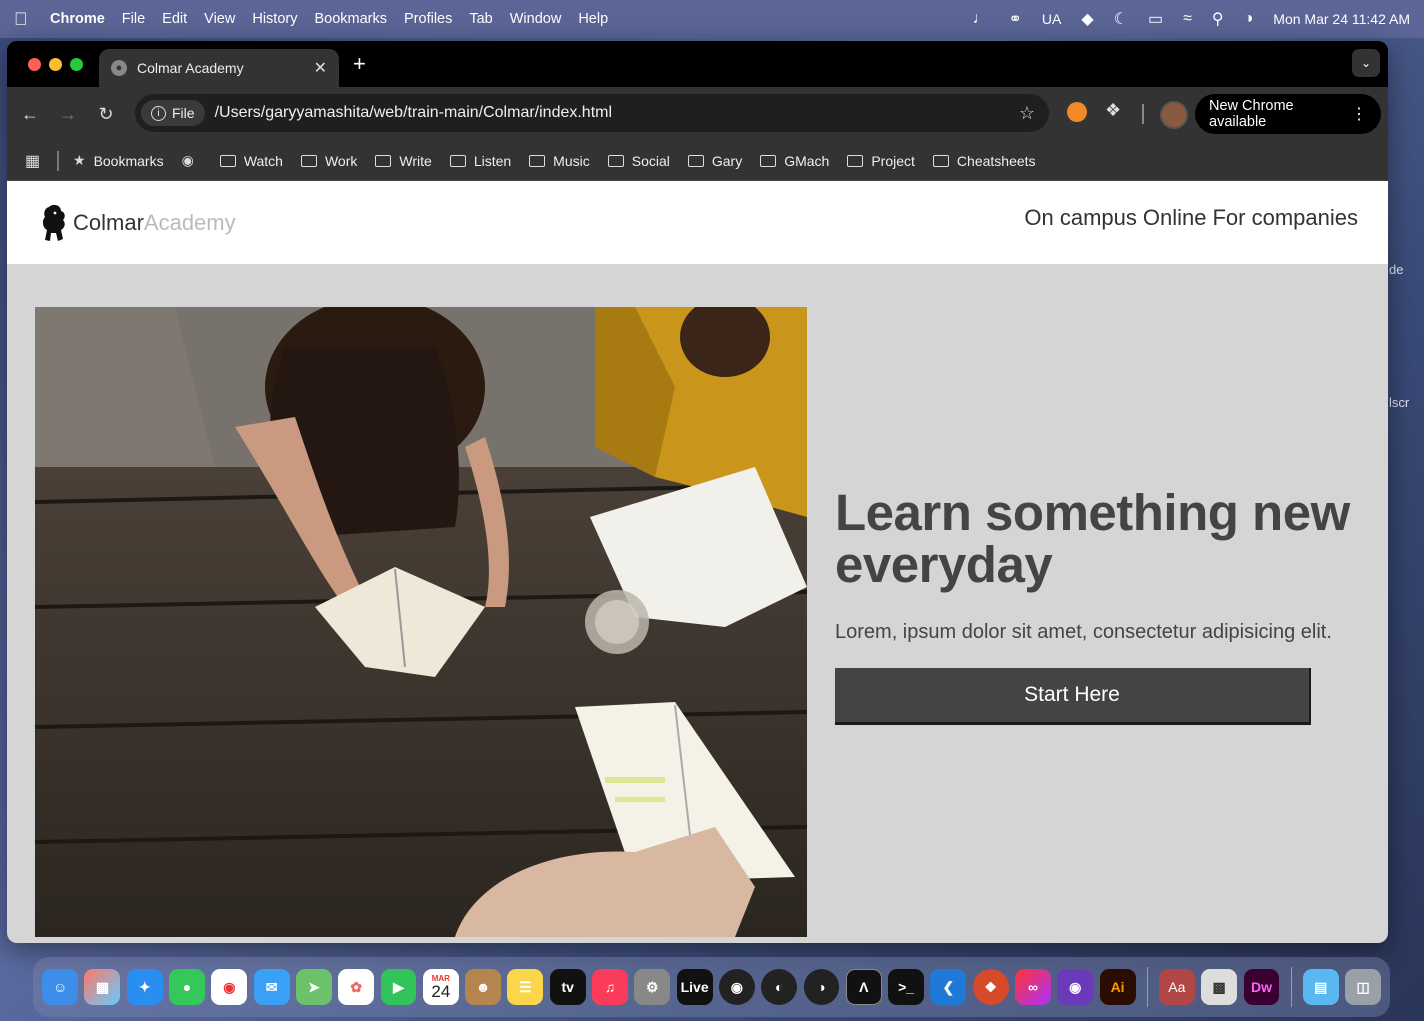  What do you see at coordinates (68, 114) in the screenshot?
I see `forward-button: →` at bounding box center [68, 114].